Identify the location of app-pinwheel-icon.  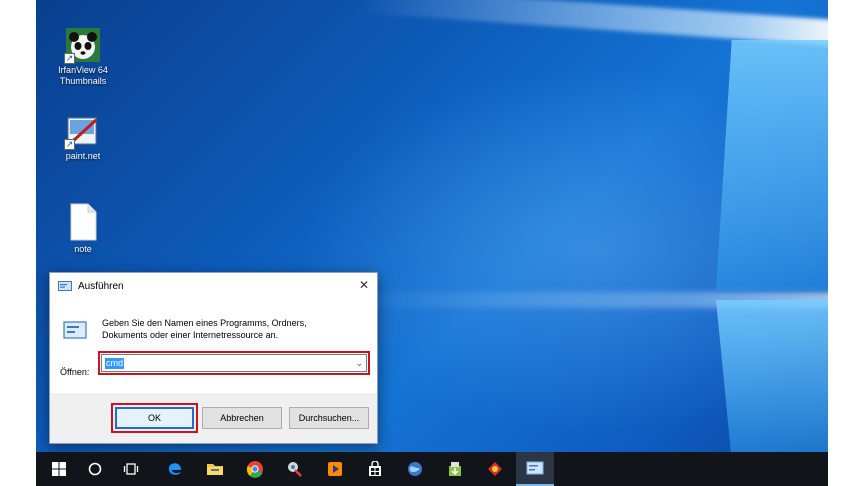
(295, 469).